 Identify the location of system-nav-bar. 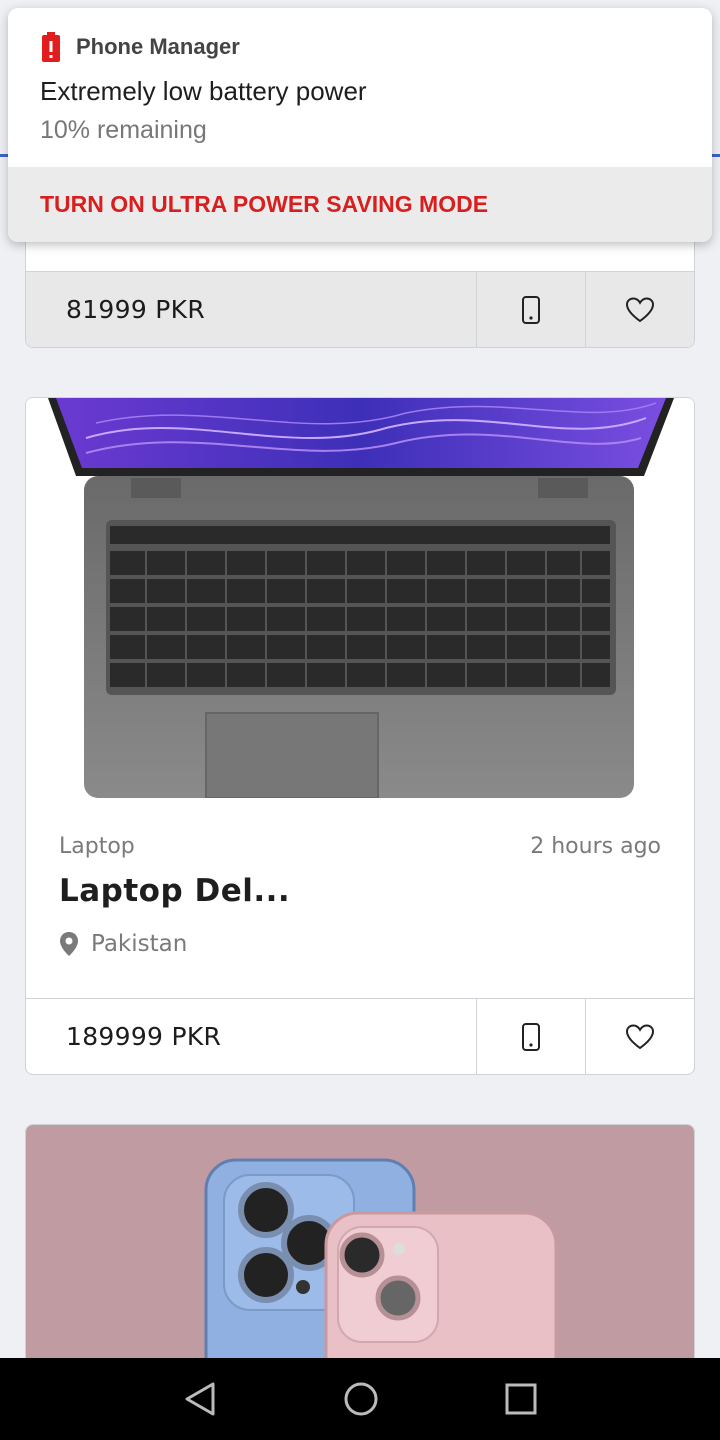
(360, 1399).